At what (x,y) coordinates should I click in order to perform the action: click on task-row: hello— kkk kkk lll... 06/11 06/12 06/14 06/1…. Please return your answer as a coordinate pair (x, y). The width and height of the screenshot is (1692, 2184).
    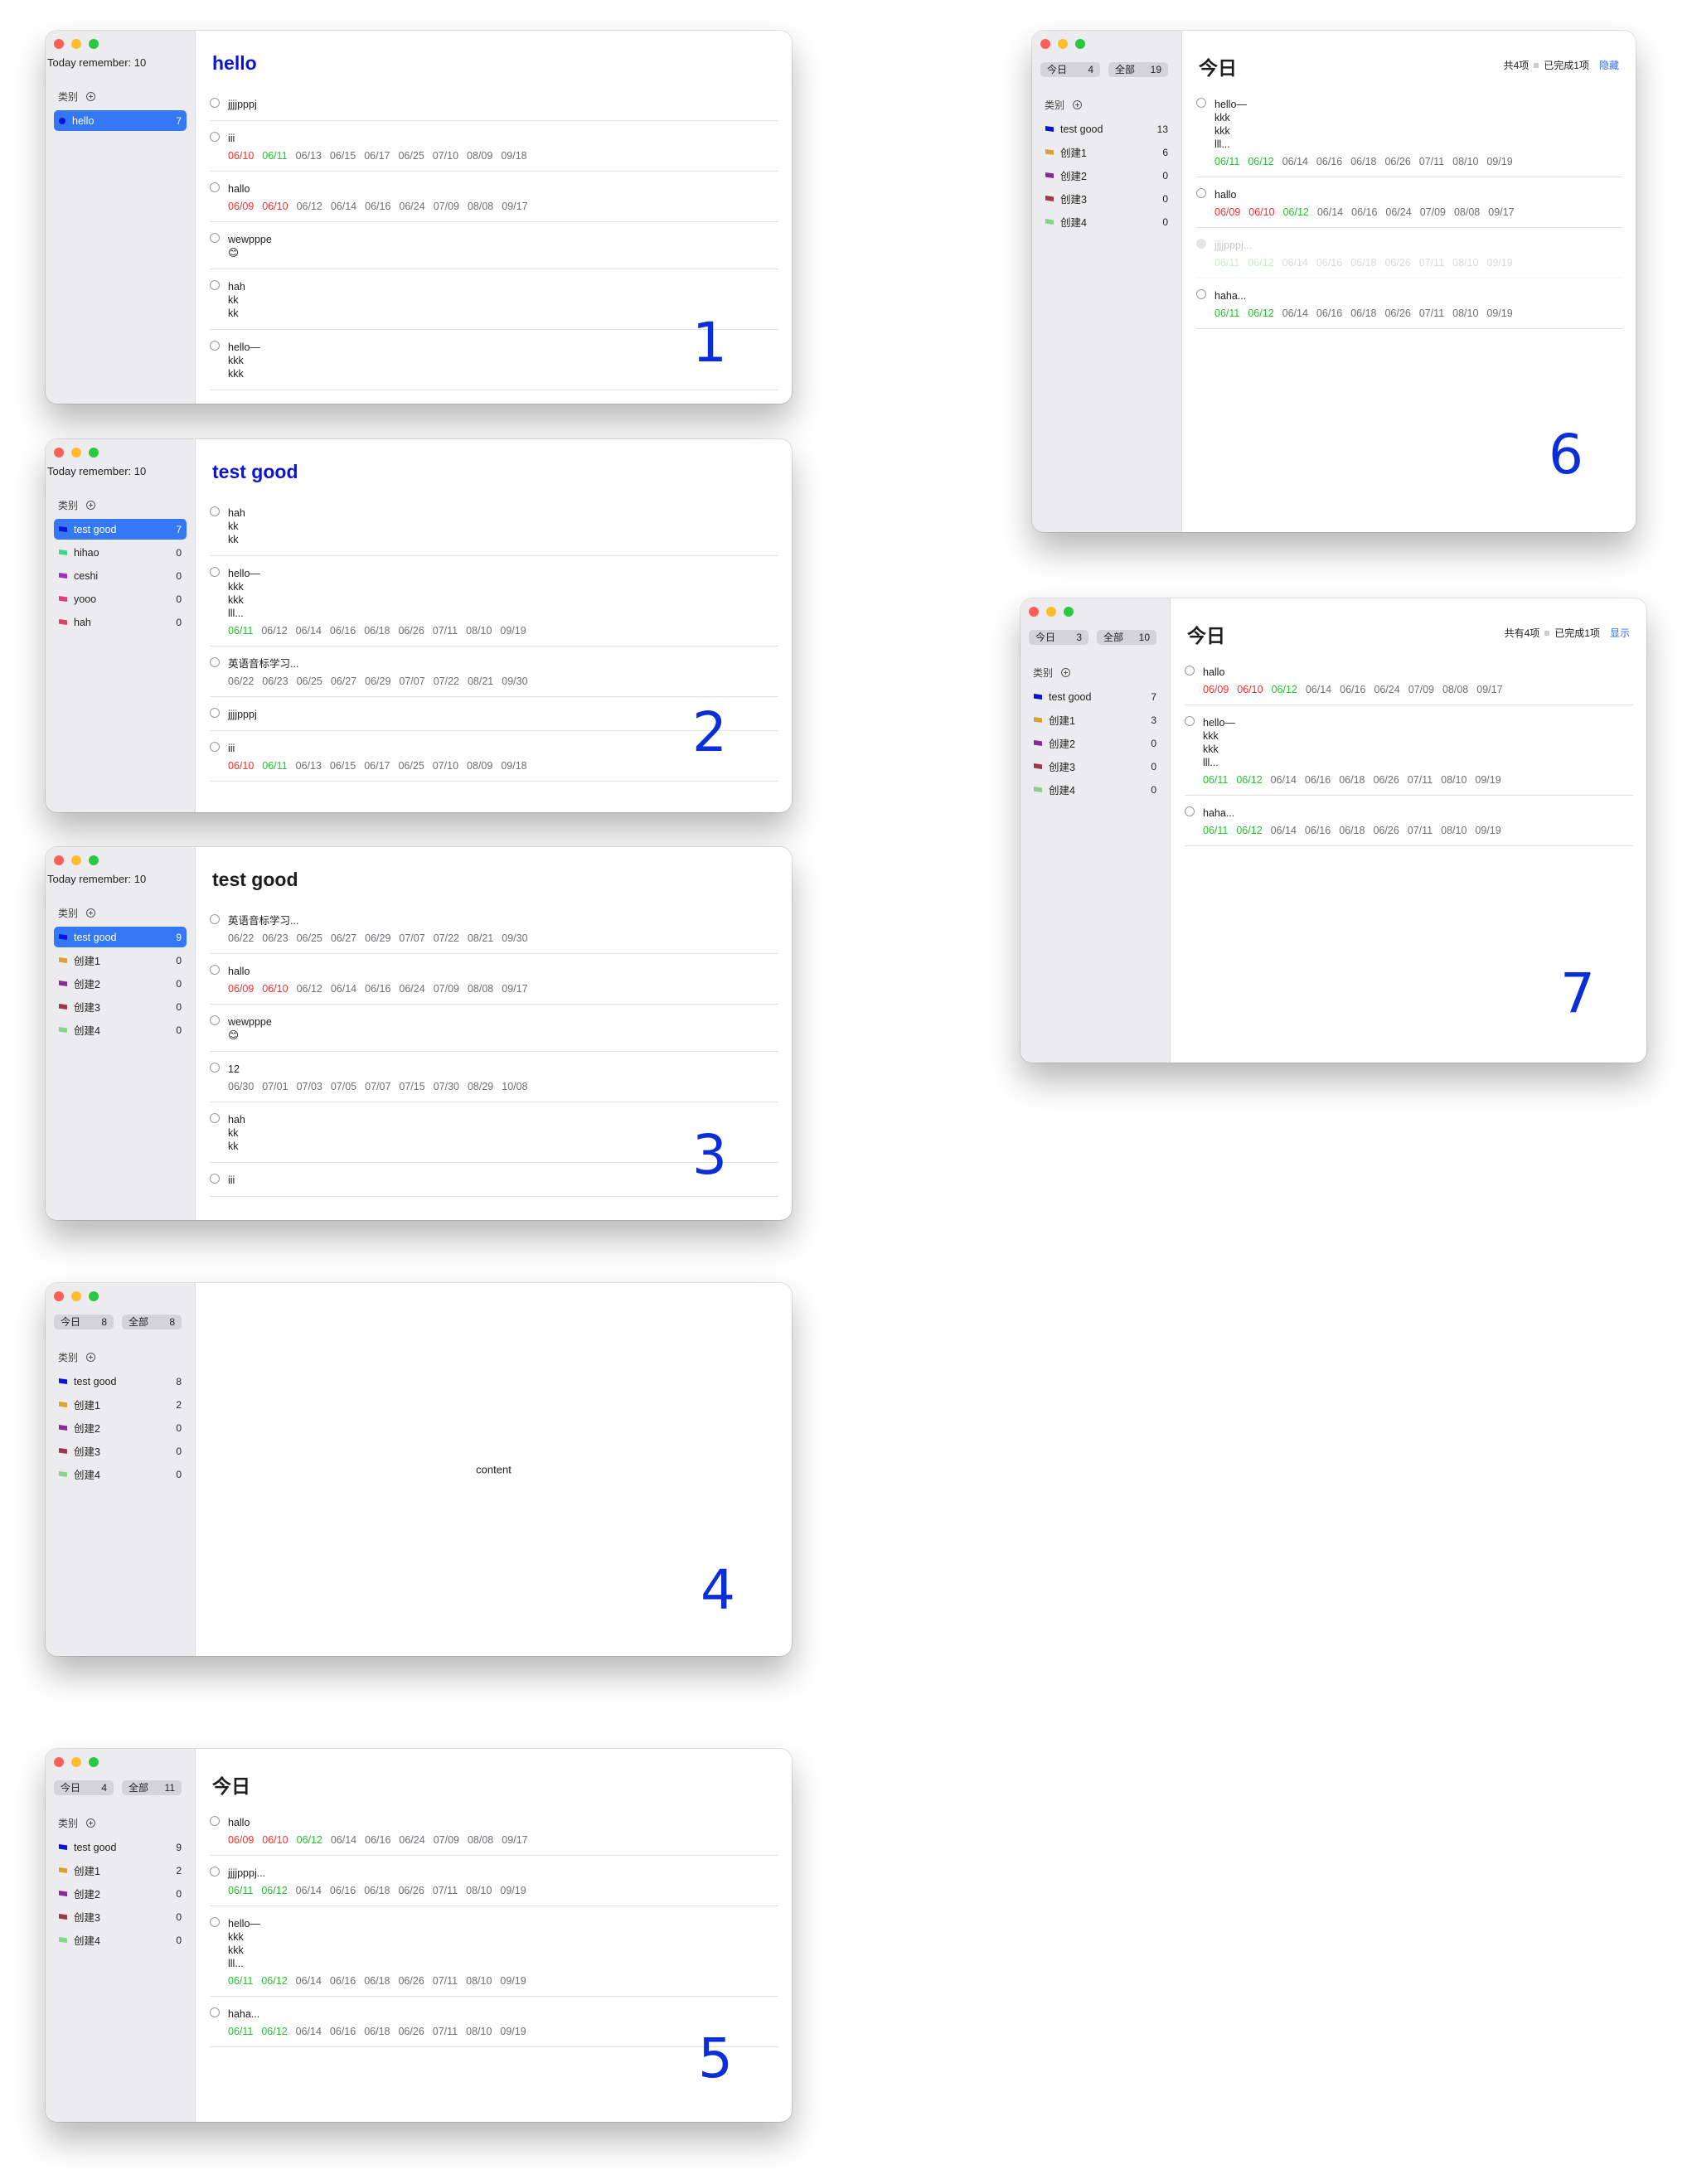
    Looking at the image, I should click on (494, 1956).